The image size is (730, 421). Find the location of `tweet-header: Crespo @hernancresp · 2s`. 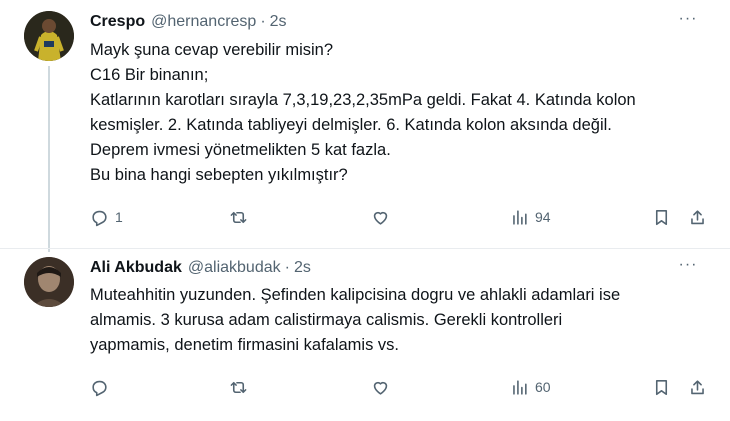

tweet-header: Crespo @hernancresp · 2s is located at coordinates (188, 22).